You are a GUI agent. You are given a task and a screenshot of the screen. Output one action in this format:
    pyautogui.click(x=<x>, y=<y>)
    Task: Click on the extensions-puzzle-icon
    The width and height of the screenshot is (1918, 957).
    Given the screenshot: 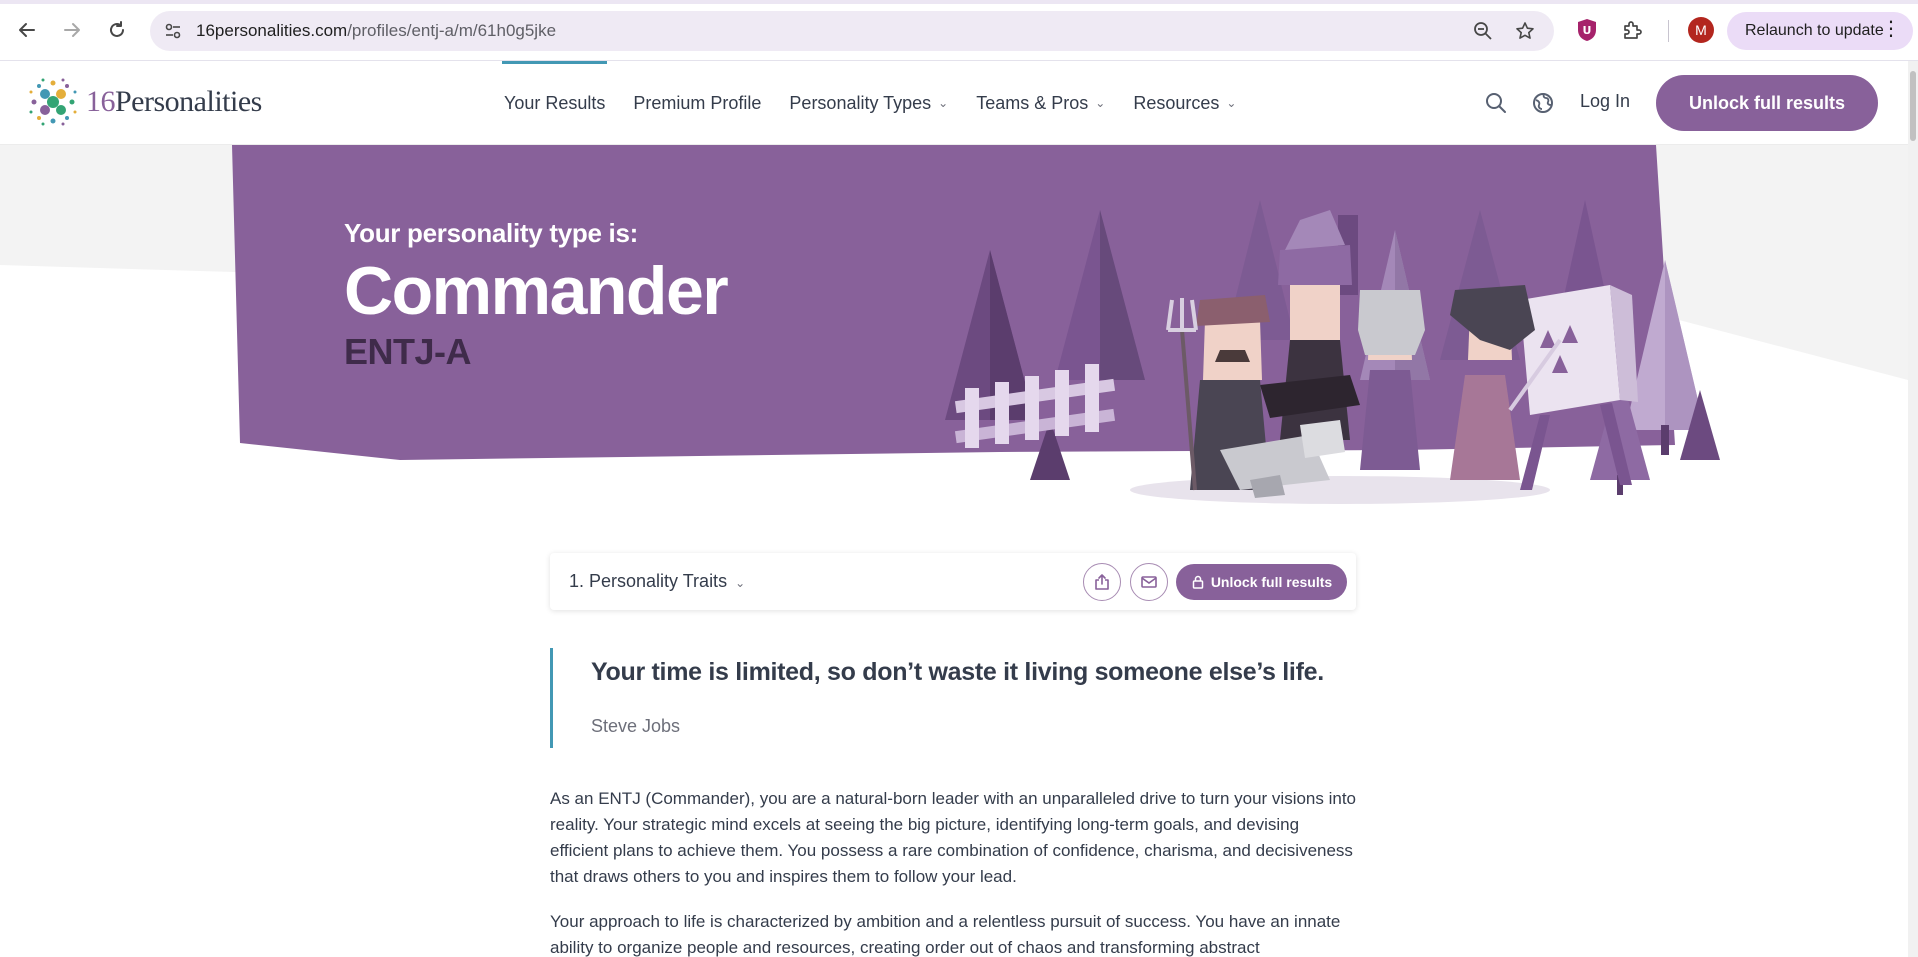 What is the action you would take?
    pyautogui.click(x=1633, y=30)
    